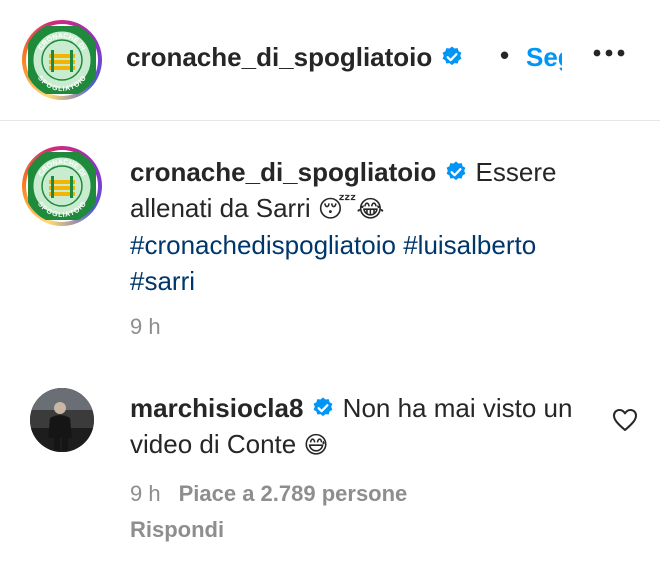 The width and height of the screenshot is (660, 580). What do you see at coordinates (469, 245) in the screenshot?
I see `hashtag-link: #luisalberto` at bounding box center [469, 245].